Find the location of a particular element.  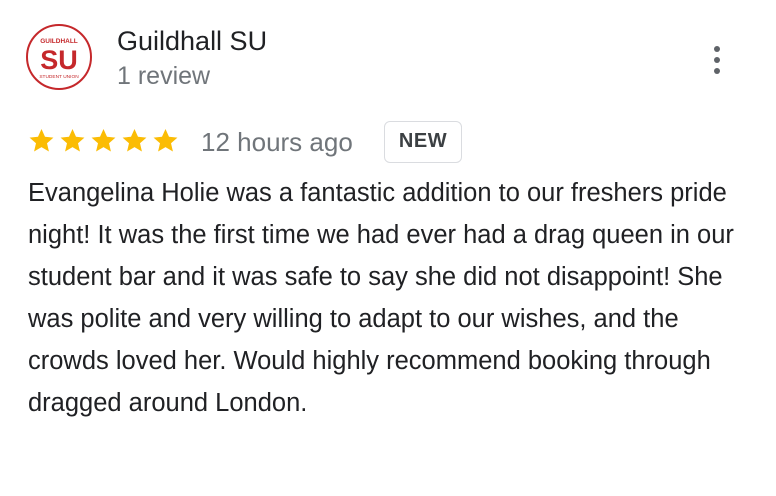

review-count: 1 review is located at coordinates (163, 76).